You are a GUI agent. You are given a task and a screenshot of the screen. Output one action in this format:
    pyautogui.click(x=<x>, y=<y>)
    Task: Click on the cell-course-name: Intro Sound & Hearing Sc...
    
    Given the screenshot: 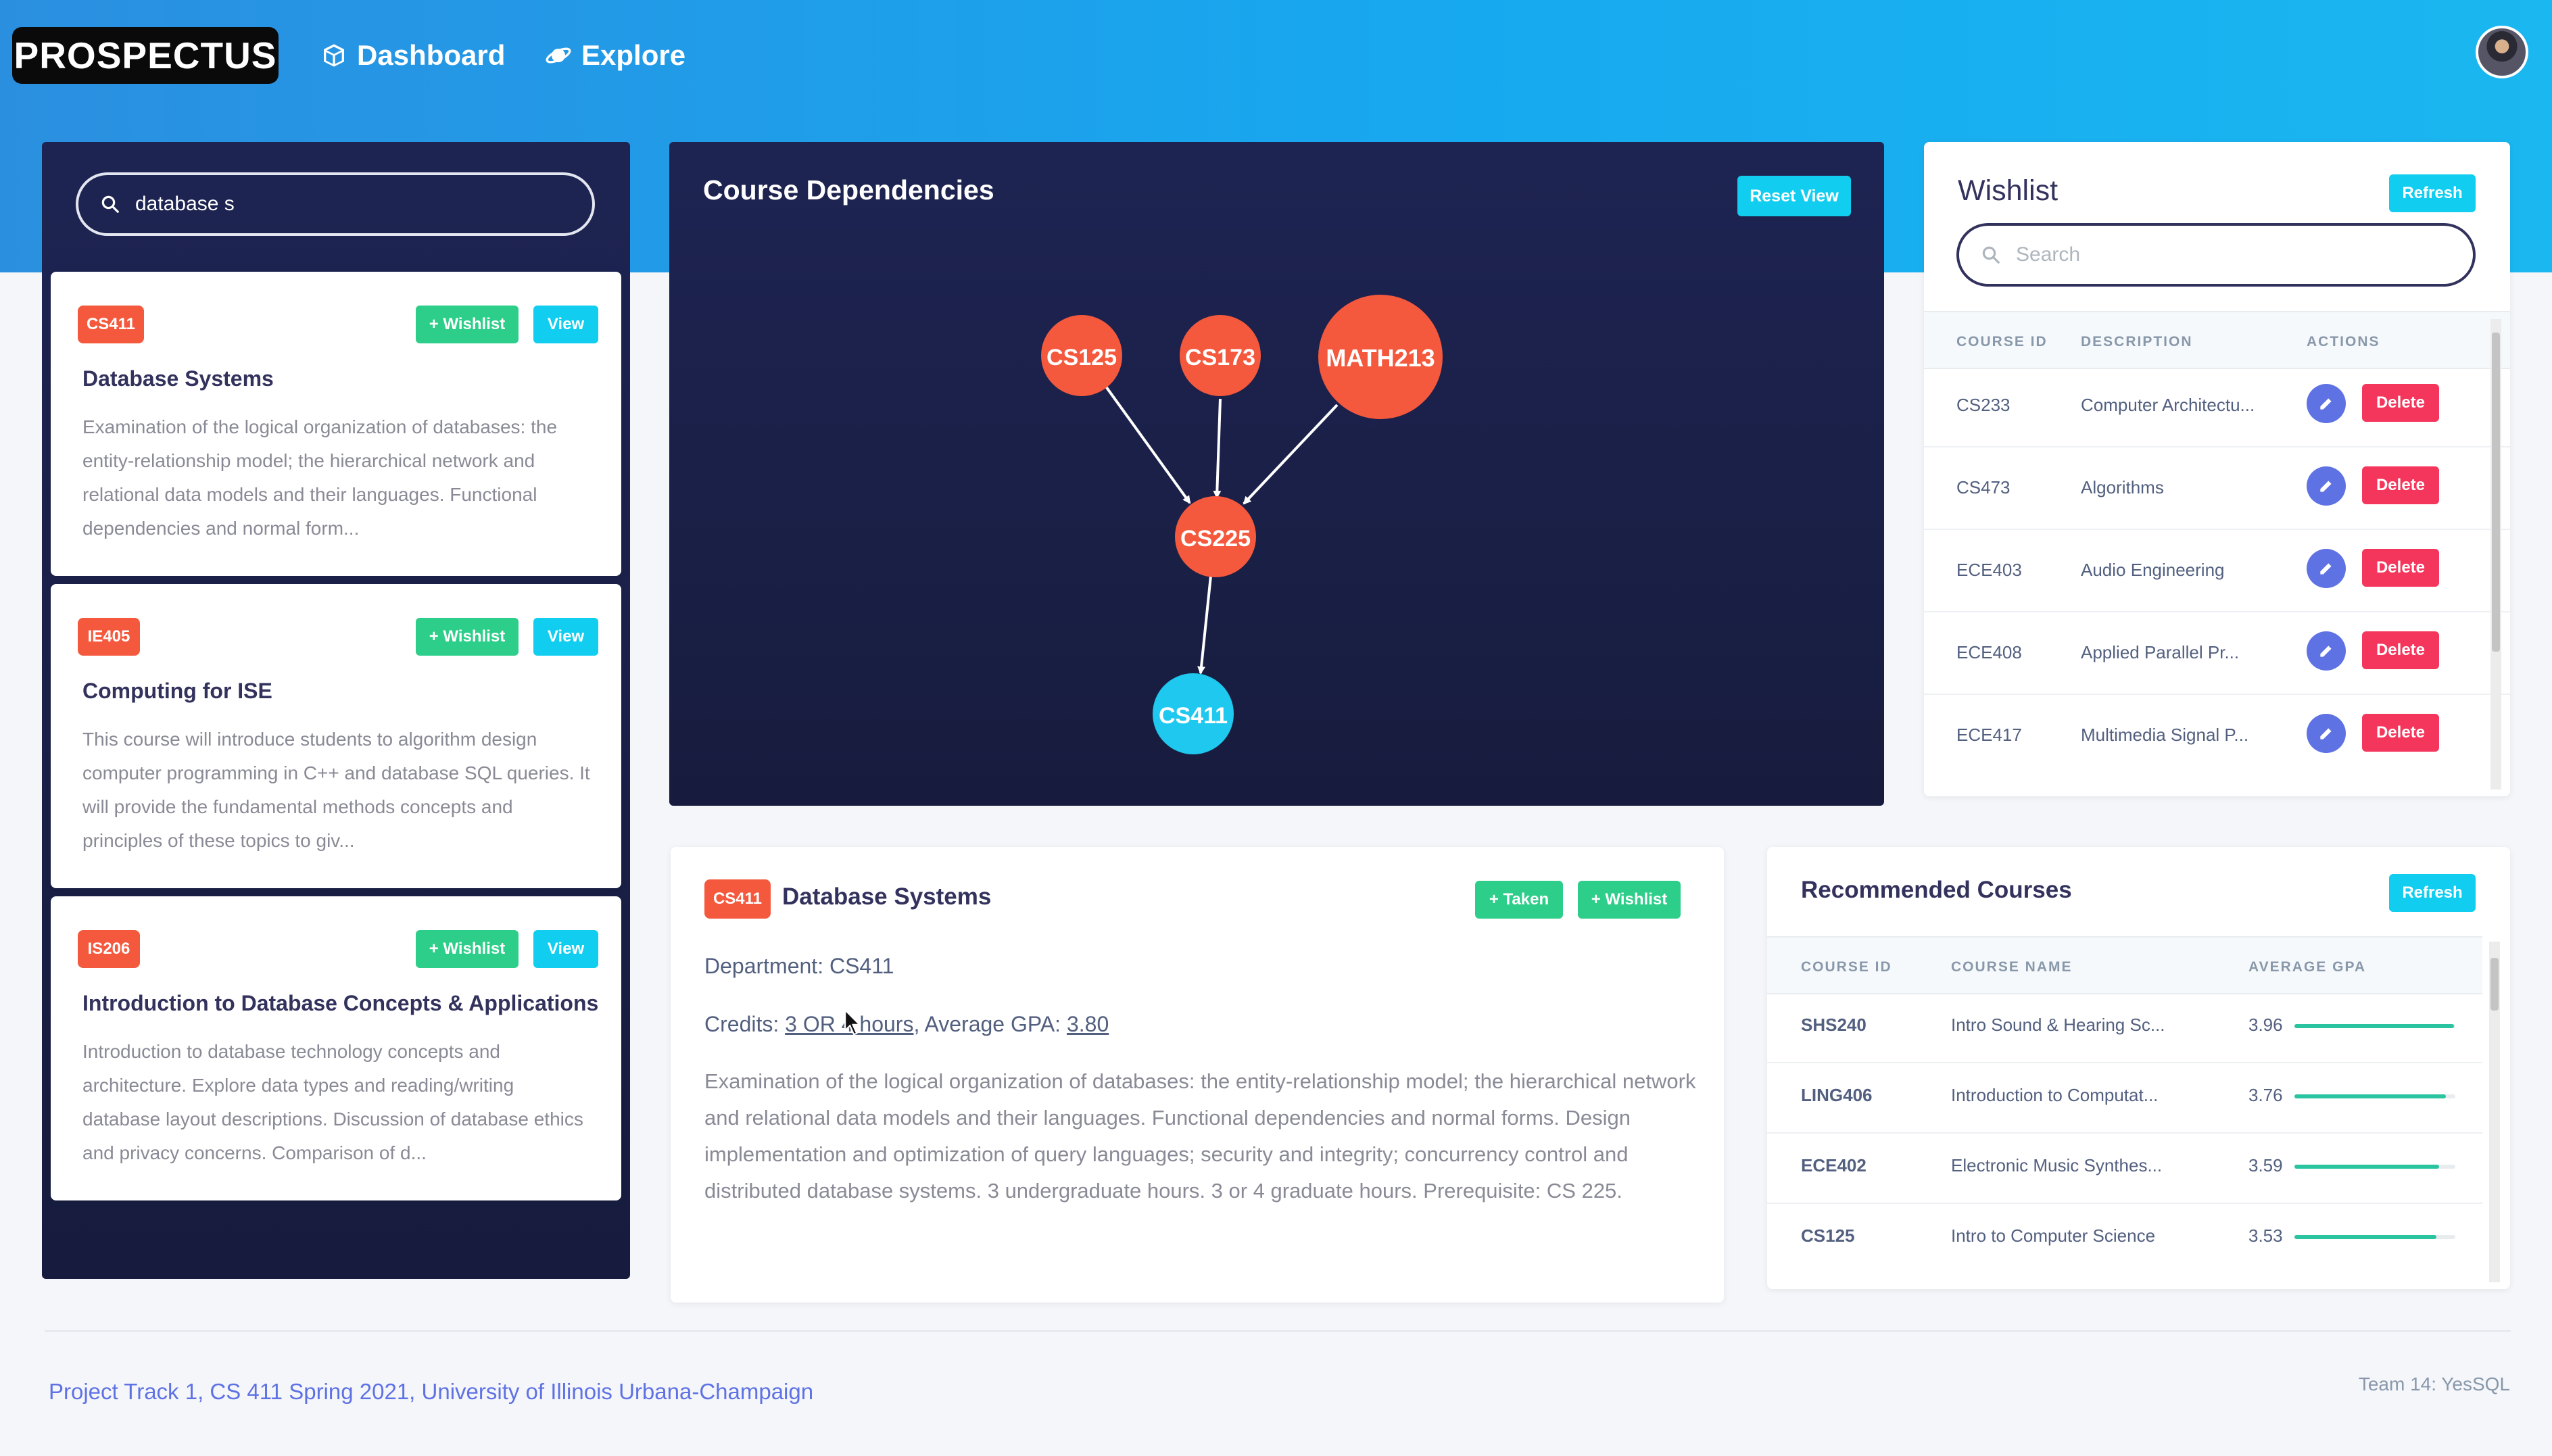 What is the action you would take?
    pyautogui.click(x=2058, y=1025)
    